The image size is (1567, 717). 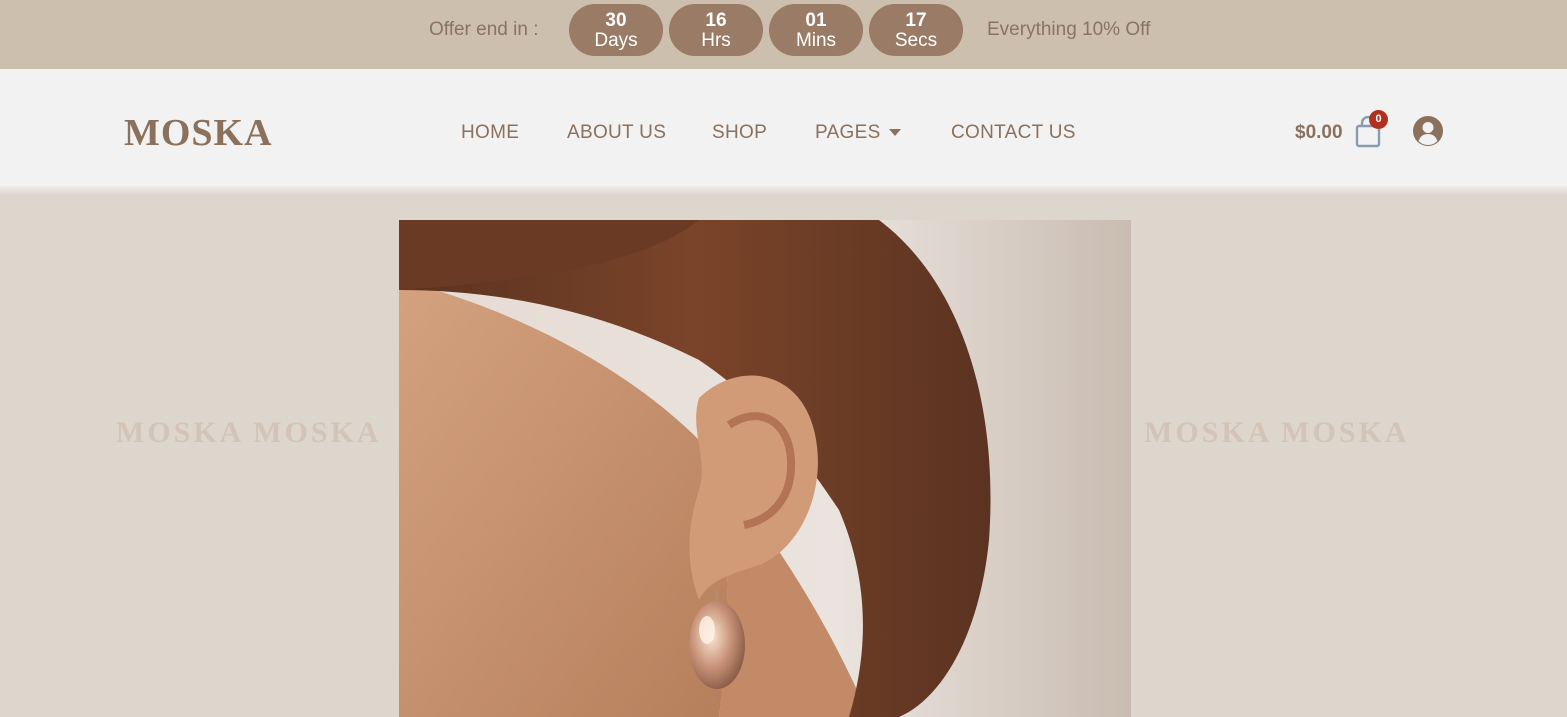 What do you see at coordinates (1277, 432) in the screenshot?
I see `hero-watermark-right: MOSKA MOSKA` at bounding box center [1277, 432].